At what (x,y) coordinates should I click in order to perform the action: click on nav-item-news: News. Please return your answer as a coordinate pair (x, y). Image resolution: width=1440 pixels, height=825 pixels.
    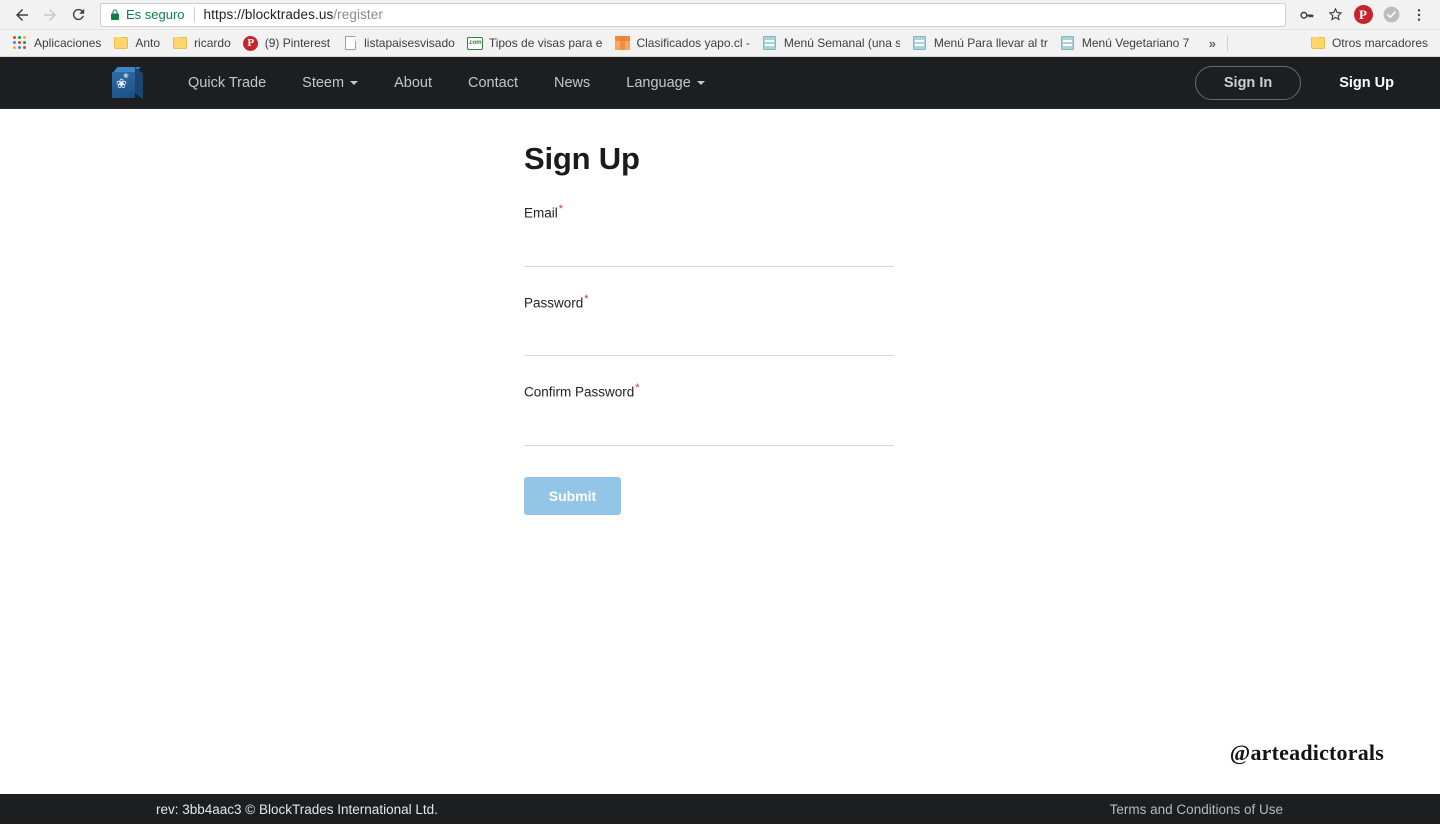
    Looking at the image, I should click on (572, 83).